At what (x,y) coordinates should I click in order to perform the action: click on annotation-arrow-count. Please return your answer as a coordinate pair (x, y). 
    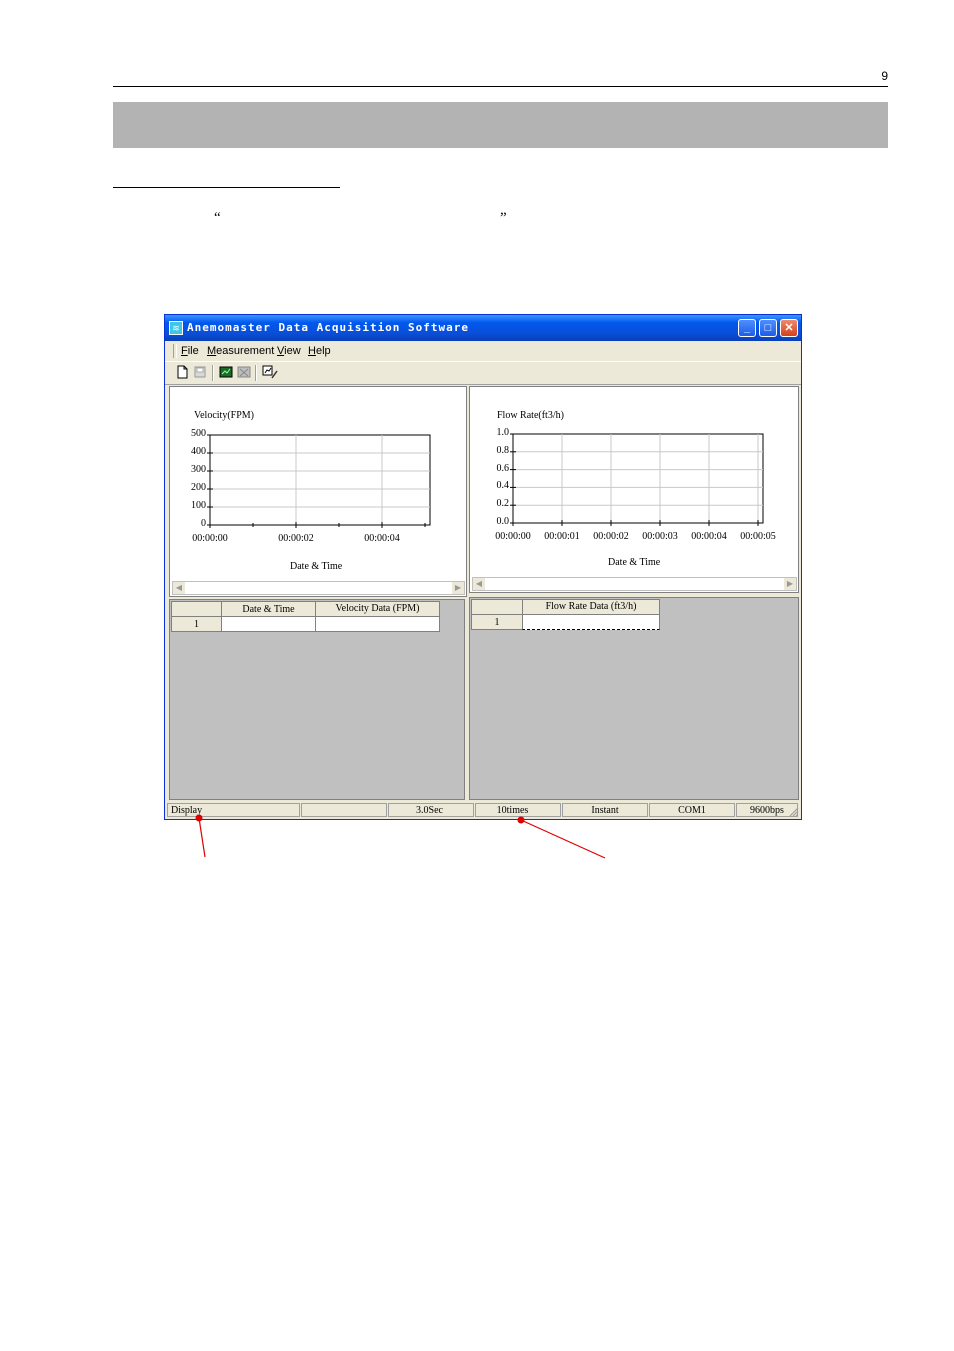
    Looking at the image, I should click on (563, 839).